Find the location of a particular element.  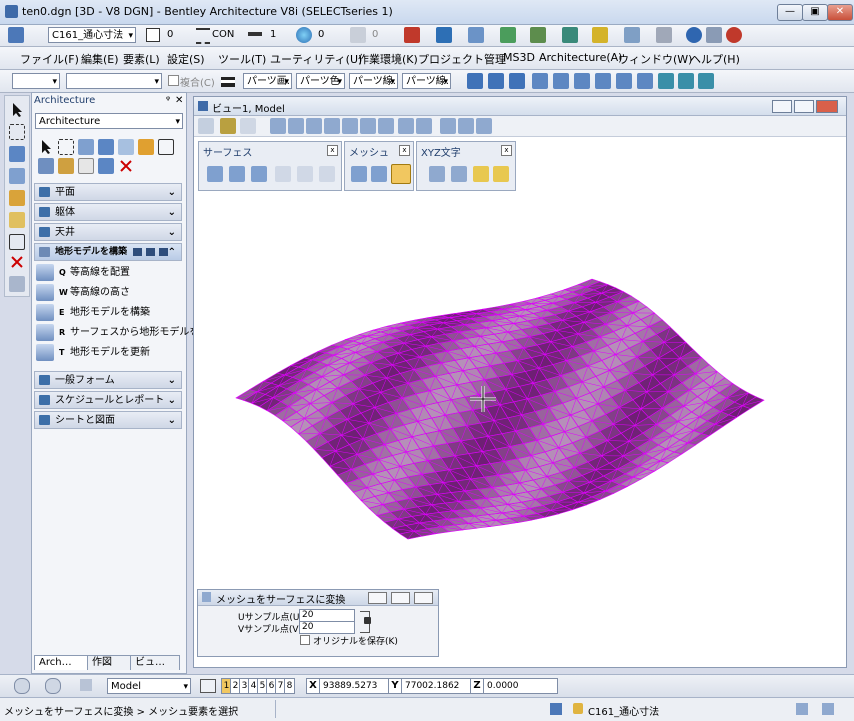

window-icon is located at coordinates (582, 81).